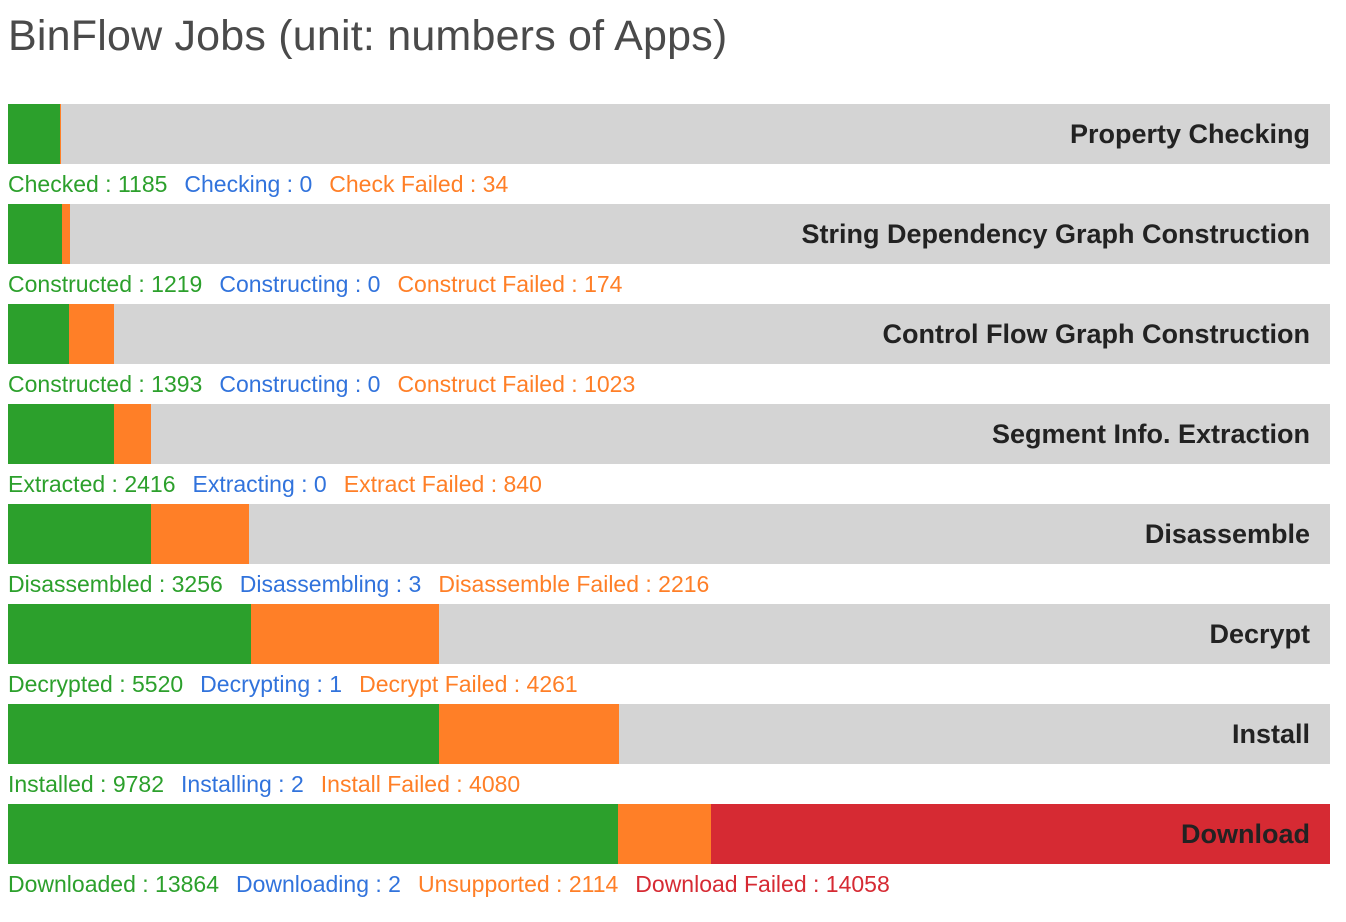 This screenshot has height=922, width=1346. Describe the element at coordinates (248, 184) in the screenshot. I see `count-label-progress: Checking : 0` at that location.